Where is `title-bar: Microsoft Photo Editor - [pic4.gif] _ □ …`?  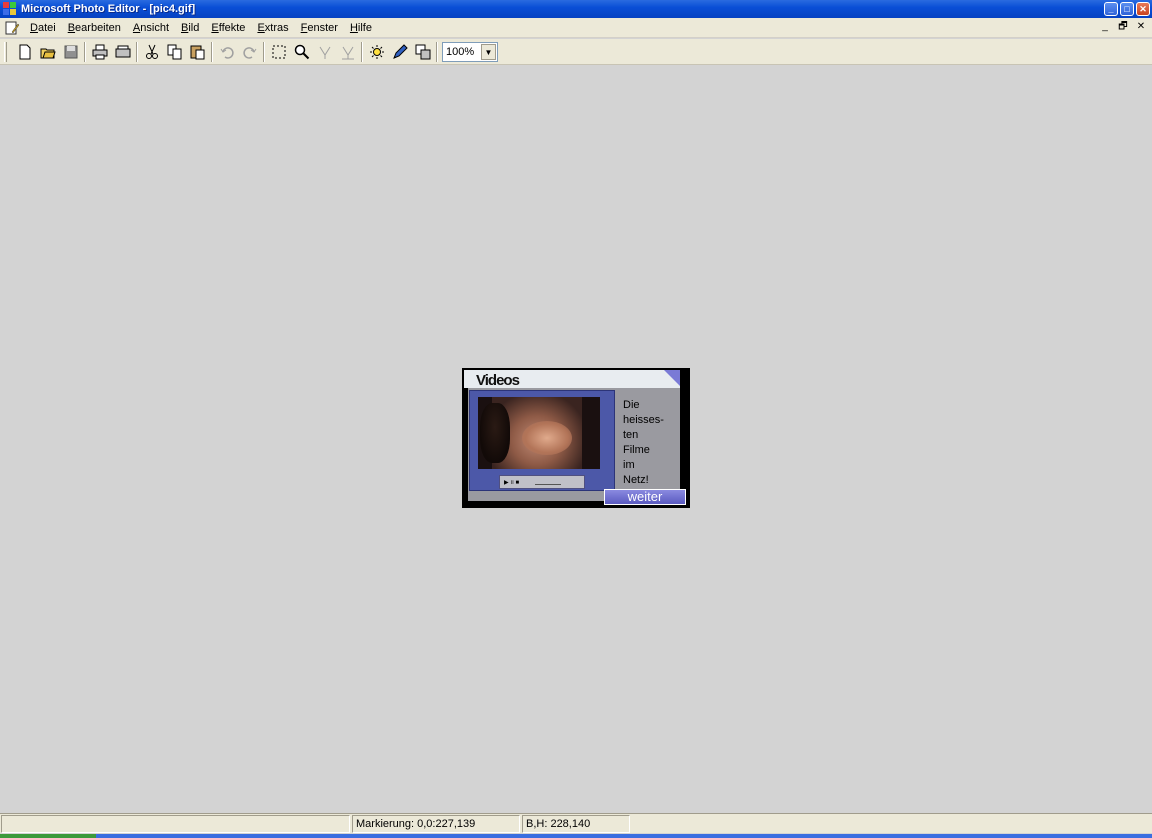 title-bar: Microsoft Photo Editor - [pic4.gif] _ □ … is located at coordinates (576, 9).